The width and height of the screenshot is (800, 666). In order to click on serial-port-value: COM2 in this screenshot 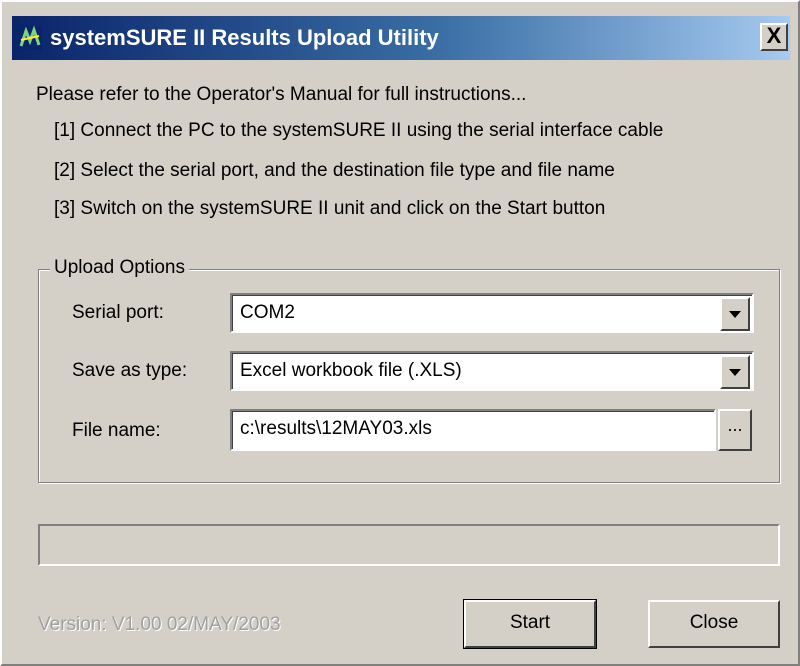, I will do `click(267, 312)`.